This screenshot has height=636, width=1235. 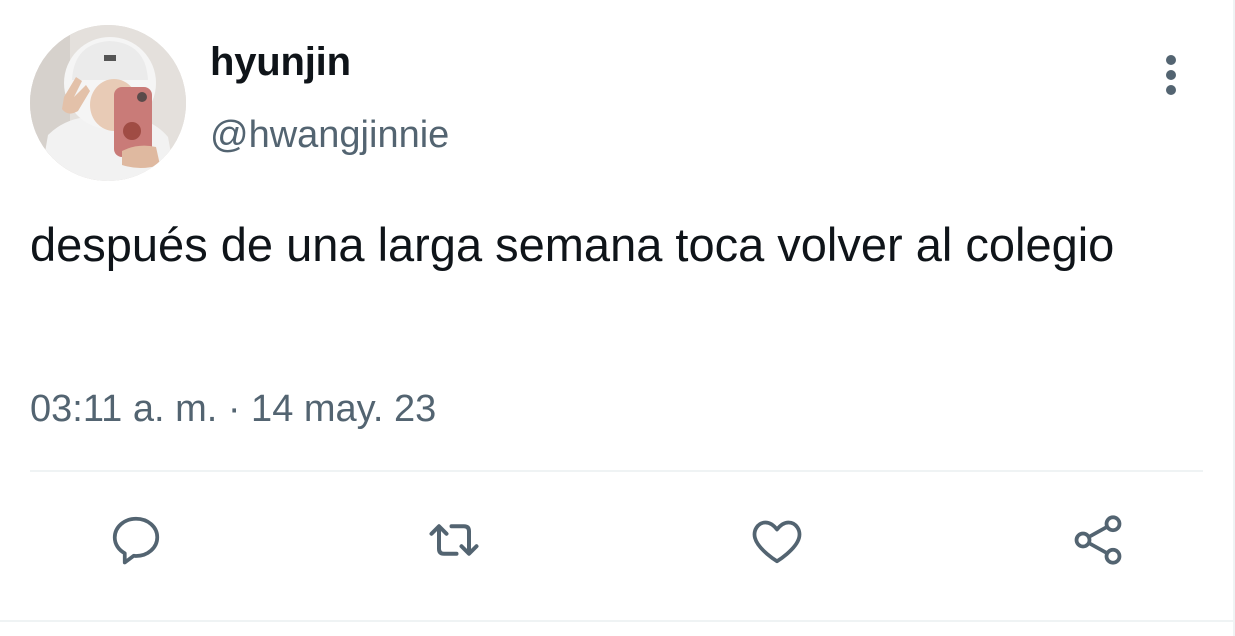 I want to click on share-button, so click(x=1098, y=540).